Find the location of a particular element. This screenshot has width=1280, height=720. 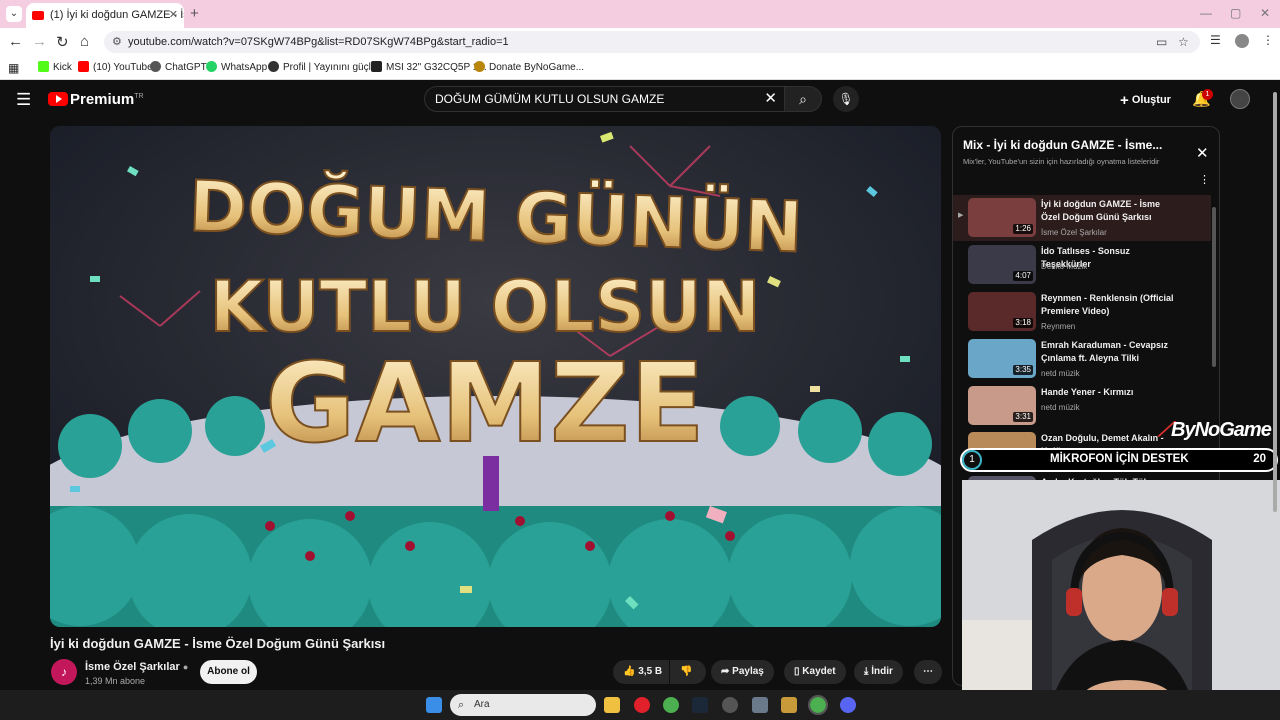

channel-name: İsme Özel Şarkılar ● is located at coordinates (136, 667).